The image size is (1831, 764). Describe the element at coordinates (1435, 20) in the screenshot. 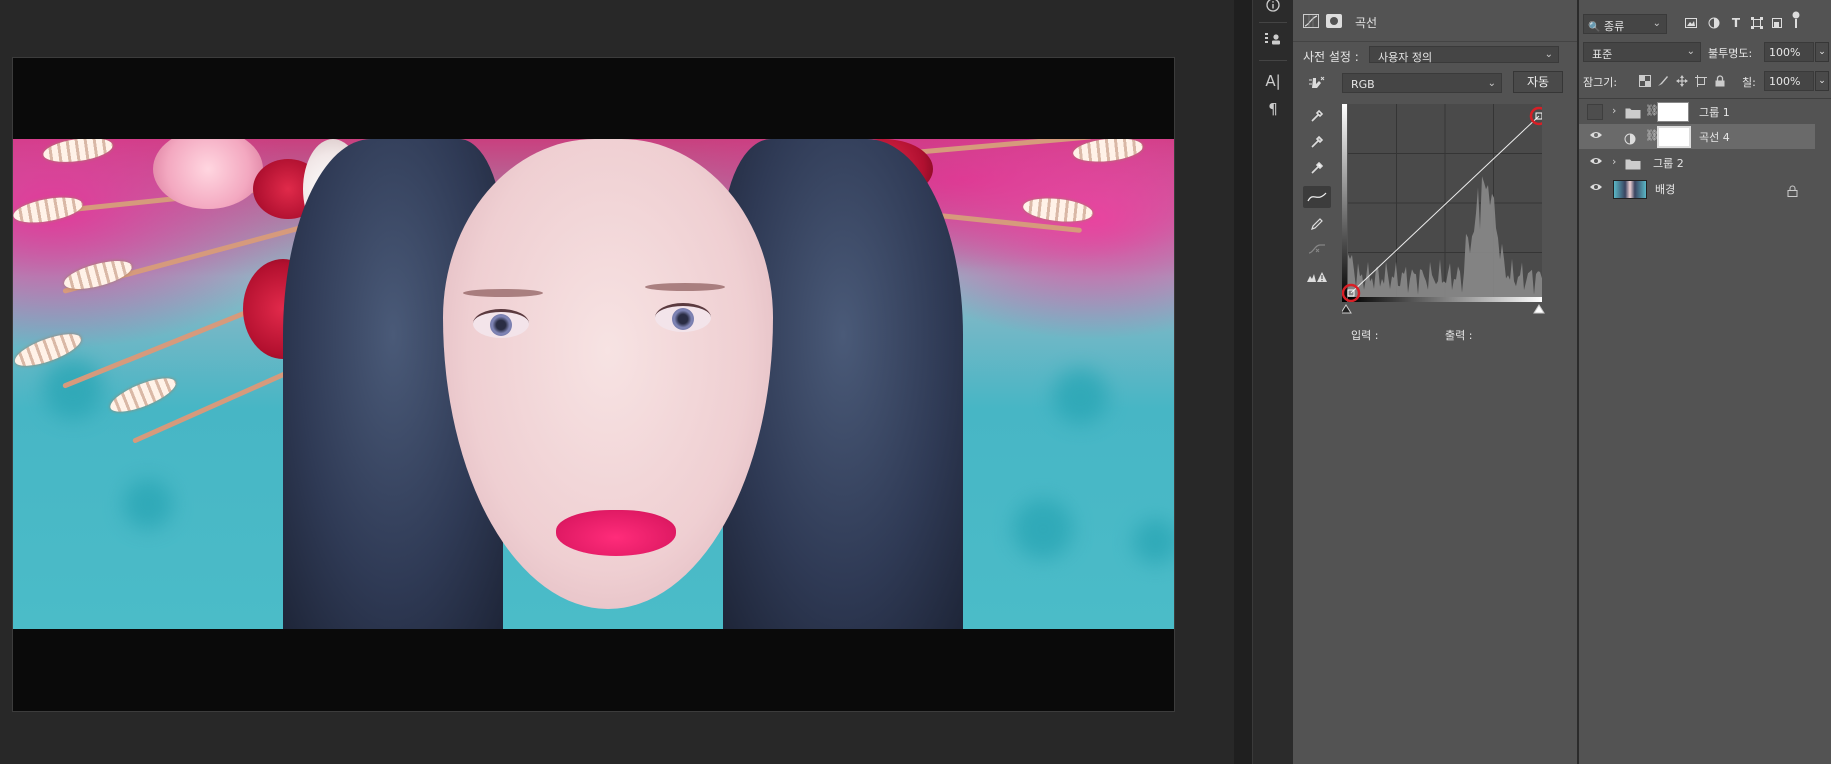

I see `properties-header: 곡선` at that location.